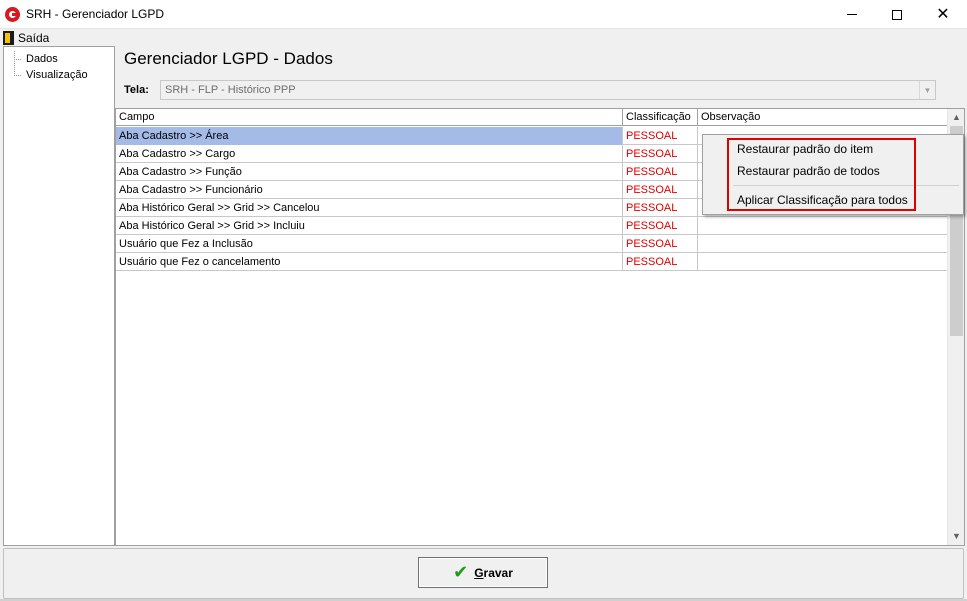 This screenshot has width=967, height=601. I want to click on column-header-classificacao: Classificação, so click(660, 117).